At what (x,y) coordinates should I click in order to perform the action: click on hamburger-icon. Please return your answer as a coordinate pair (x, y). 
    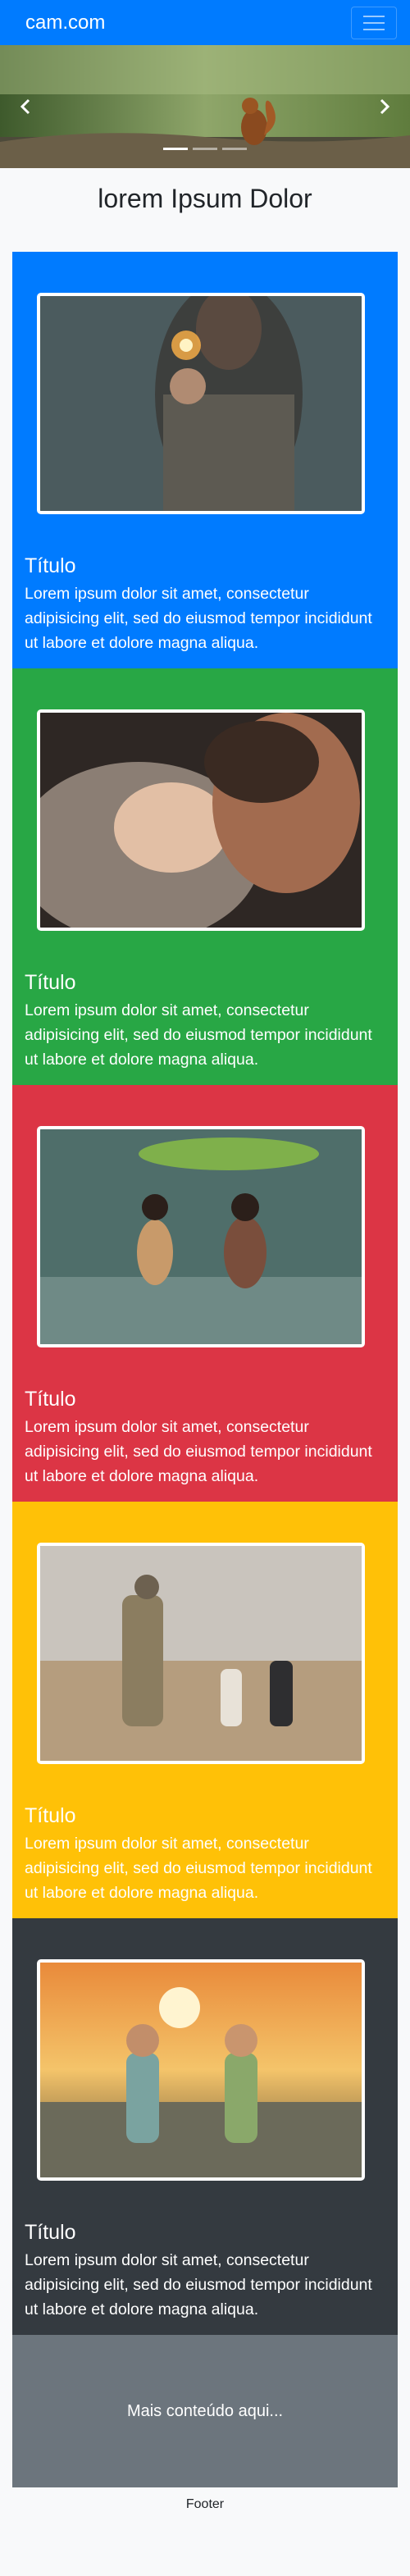
    Looking at the image, I should click on (374, 22).